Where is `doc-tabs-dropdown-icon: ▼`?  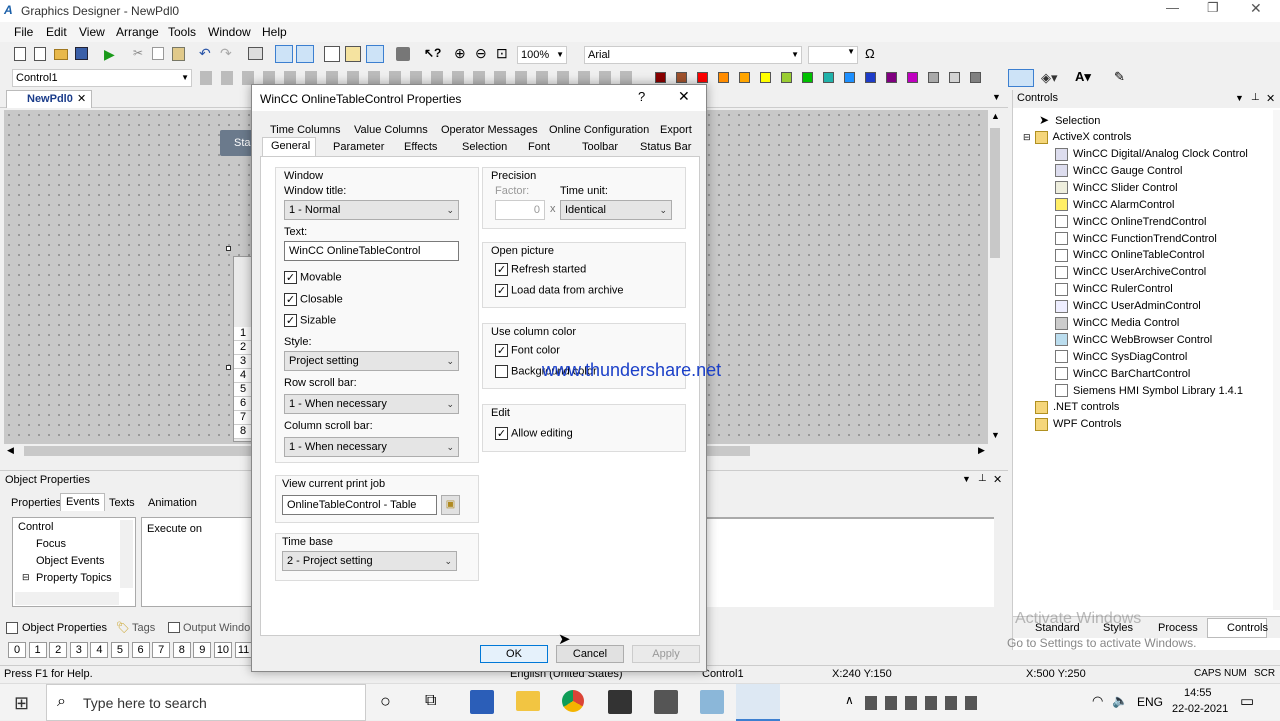 doc-tabs-dropdown-icon: ▼ is located at coordinates (996, 97).